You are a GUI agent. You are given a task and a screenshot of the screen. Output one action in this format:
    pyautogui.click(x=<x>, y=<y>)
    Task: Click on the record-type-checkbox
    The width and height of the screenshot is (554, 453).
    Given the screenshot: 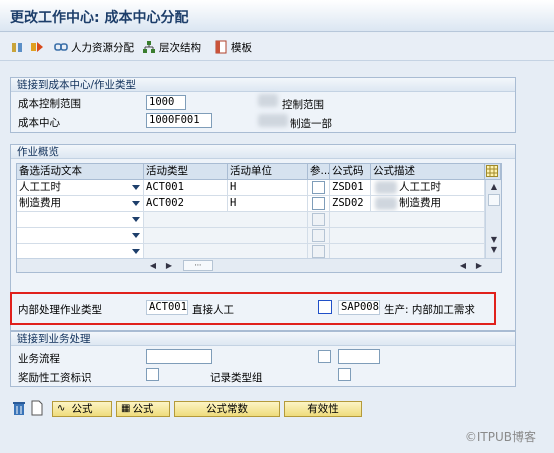 What is the action you would take?
    pyautogui.click(x=344, y=374)
    